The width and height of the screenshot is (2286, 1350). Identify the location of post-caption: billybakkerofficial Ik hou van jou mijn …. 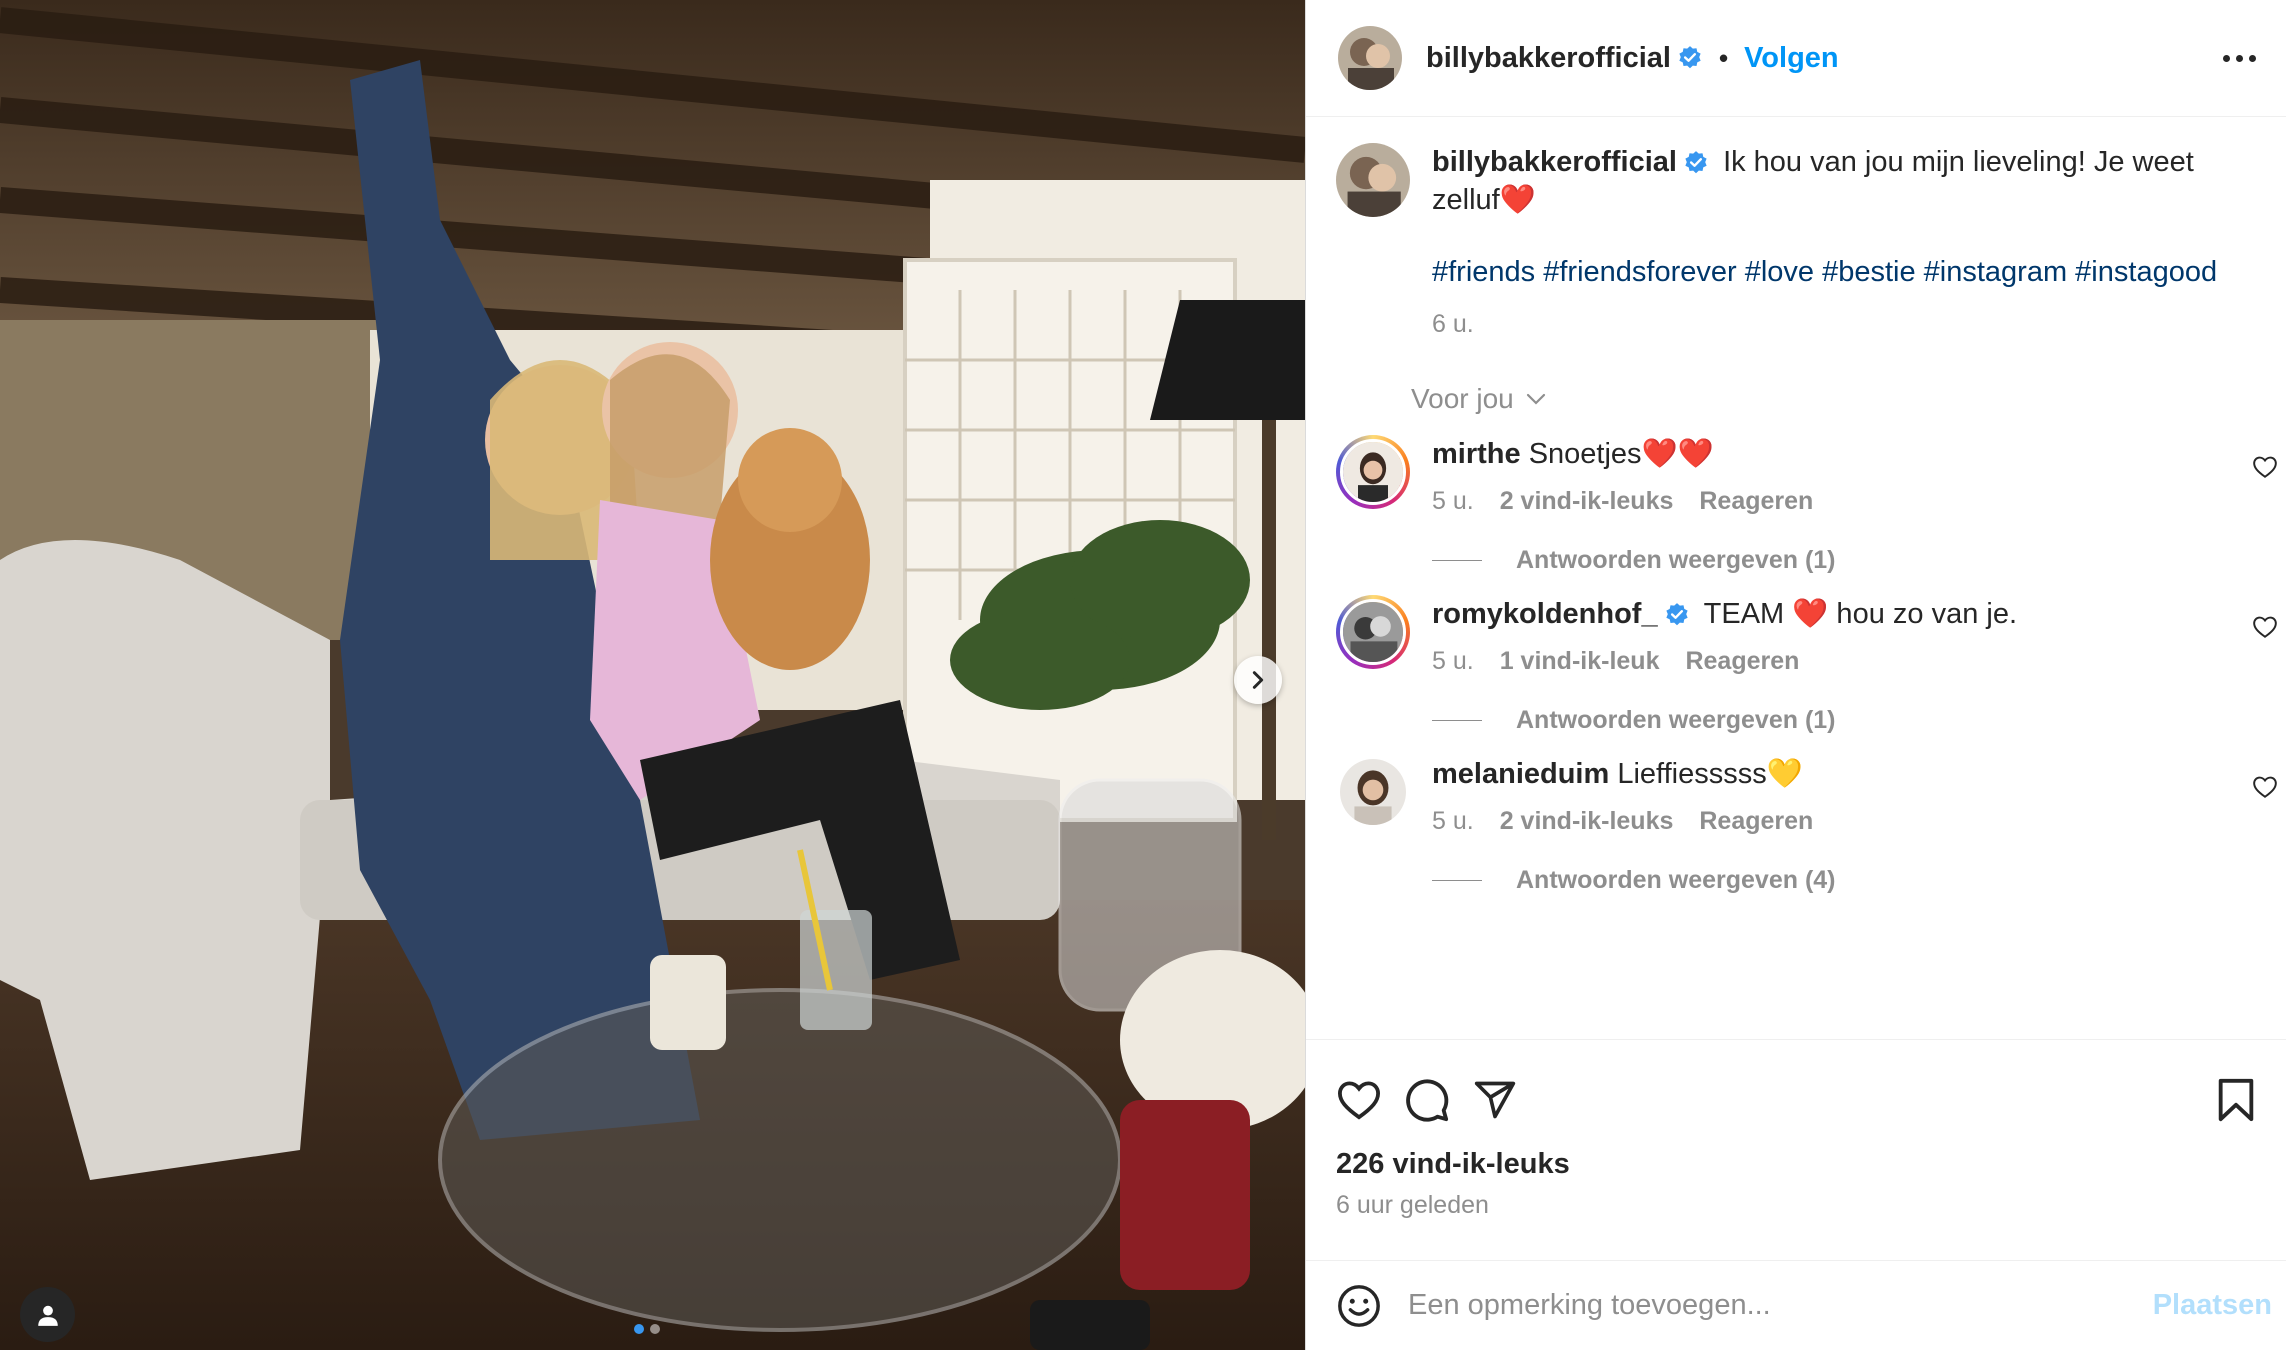
(1796, 230).